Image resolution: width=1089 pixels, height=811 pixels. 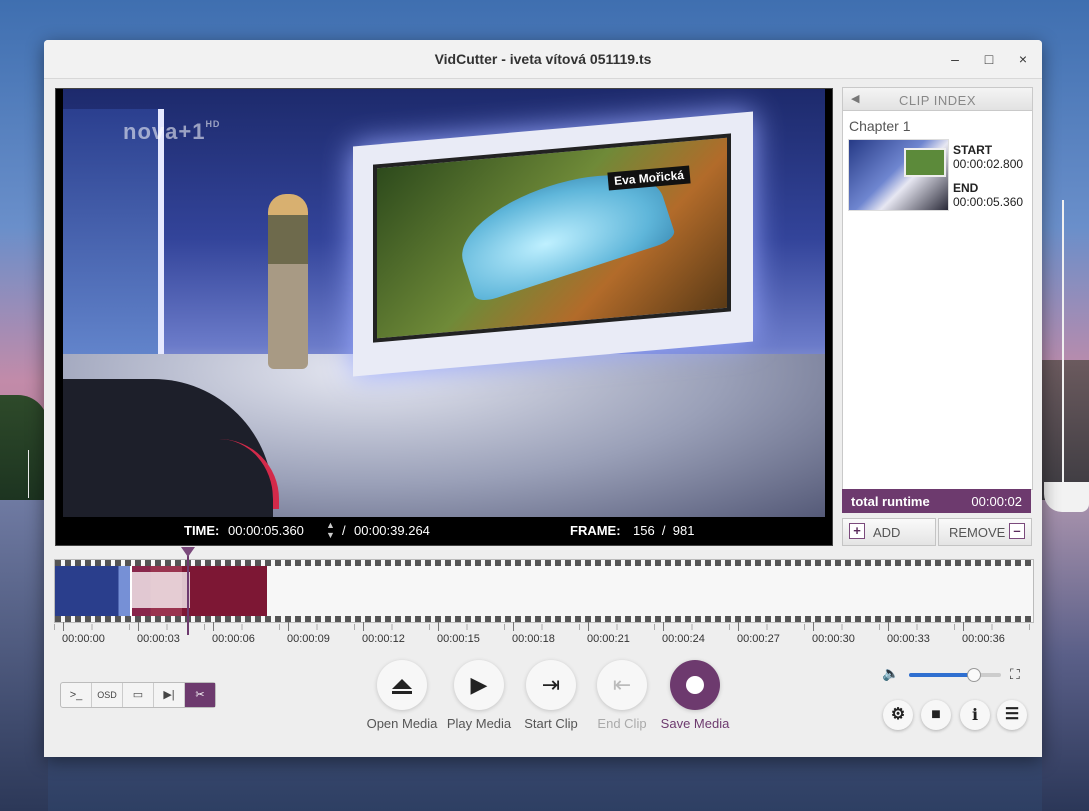 What do you see at coordinates (664, 530) in the screenshot?
I see `frame-value: 156 / 981` at bounding box center [664, 530].